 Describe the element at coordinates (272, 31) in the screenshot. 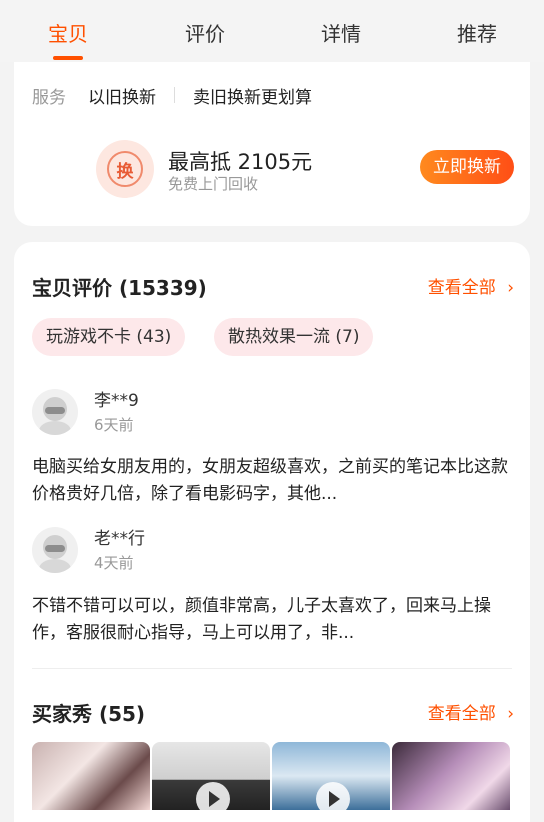

I see `top-tab-bar: 宝贝 评价 详情 推荐` at that location.